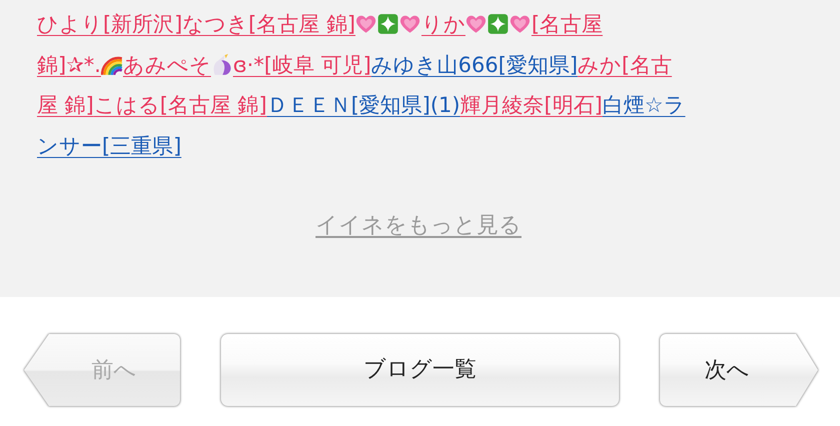 This screenshot has height=426, width=840. What do you see at coordinates (51, 64) in the screenshot?
I see `liker-link: 錦]` at bounding box center [51, 64].